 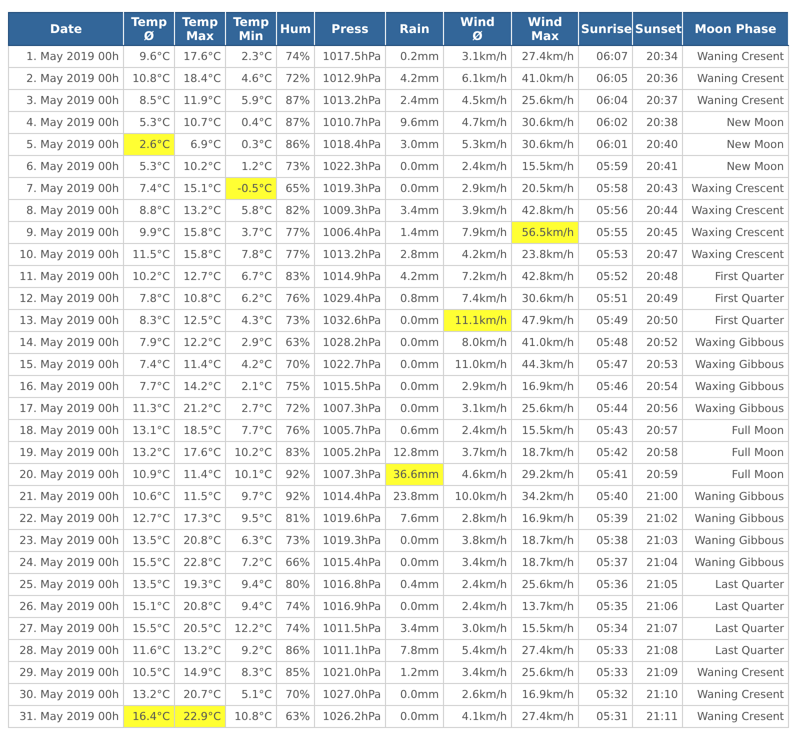 I want to click on table-cell: 3.0km/h, so click(x=478, y=629).